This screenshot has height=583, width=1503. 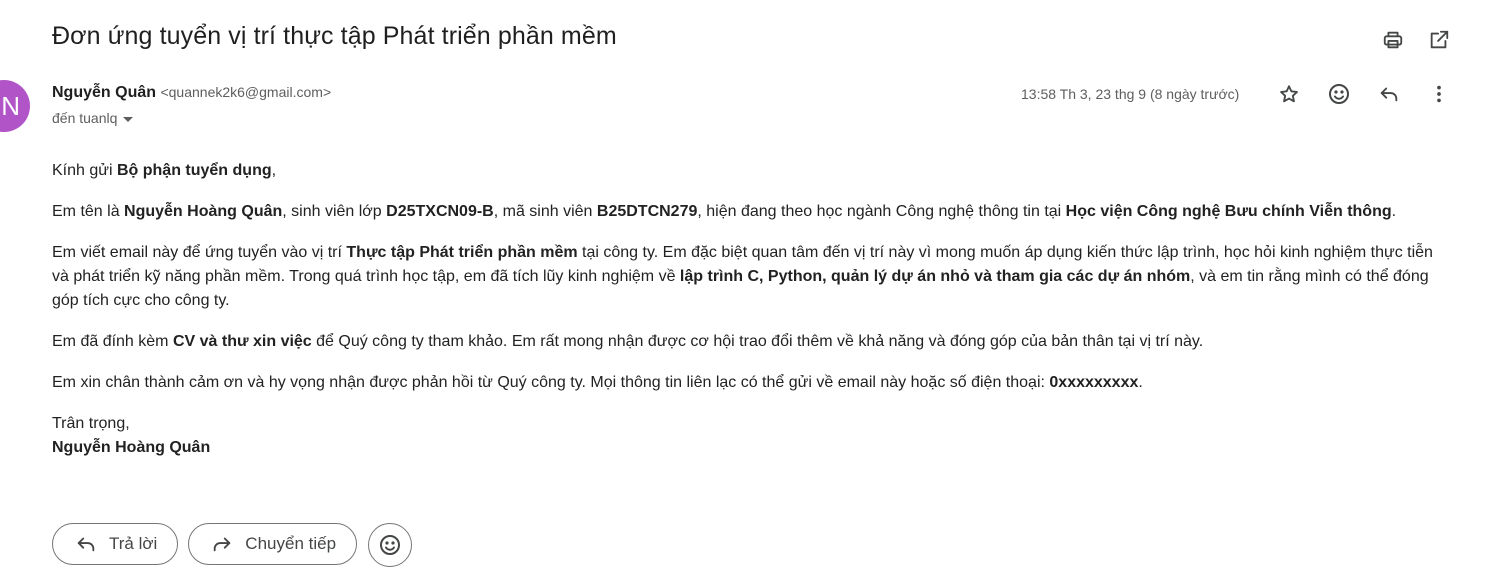 I want to click on reply-button: Trả lời, so click(x=115, y=544).